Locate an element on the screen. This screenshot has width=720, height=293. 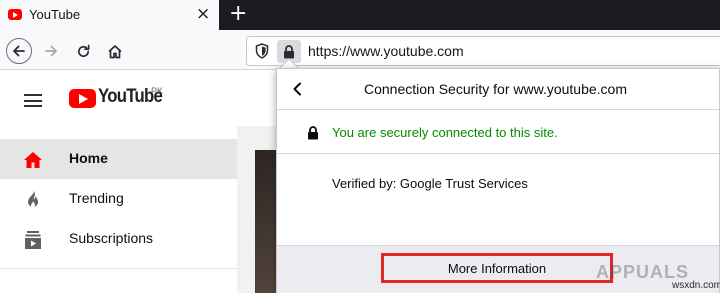
forward-button is located at coordinates (51, 51).